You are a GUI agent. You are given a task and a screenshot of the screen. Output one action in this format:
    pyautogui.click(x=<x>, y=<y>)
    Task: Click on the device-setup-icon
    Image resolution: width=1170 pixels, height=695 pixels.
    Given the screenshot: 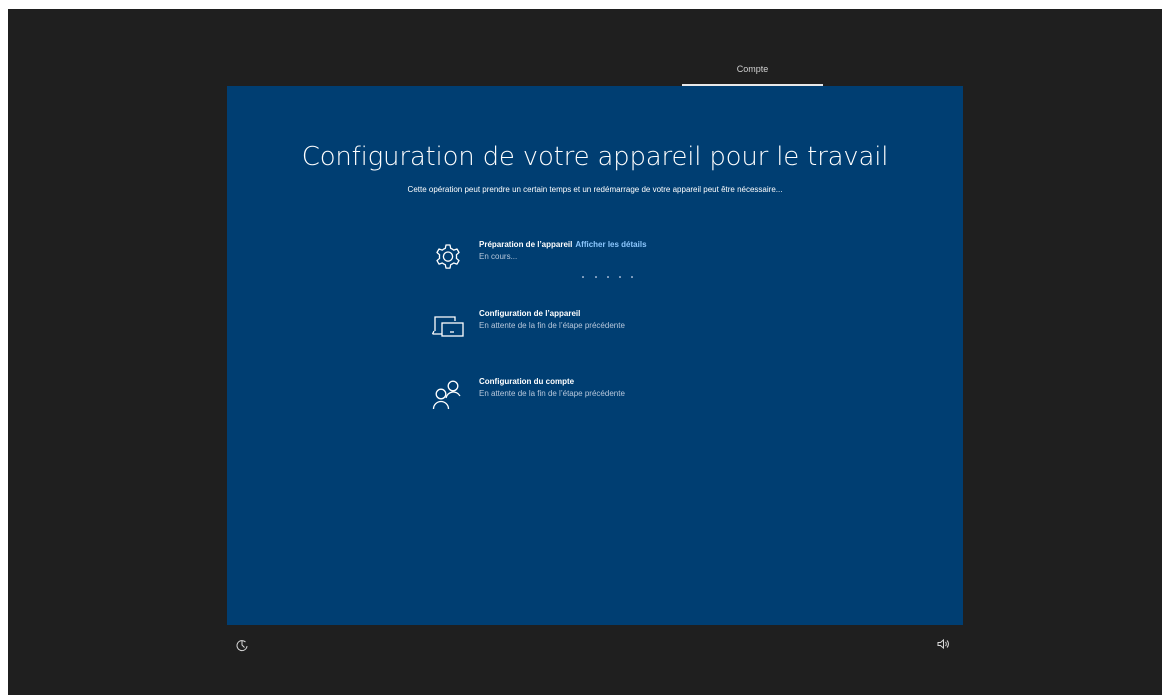 What is the action you would take?
    pyautogui.click(x=448, y=326)
    